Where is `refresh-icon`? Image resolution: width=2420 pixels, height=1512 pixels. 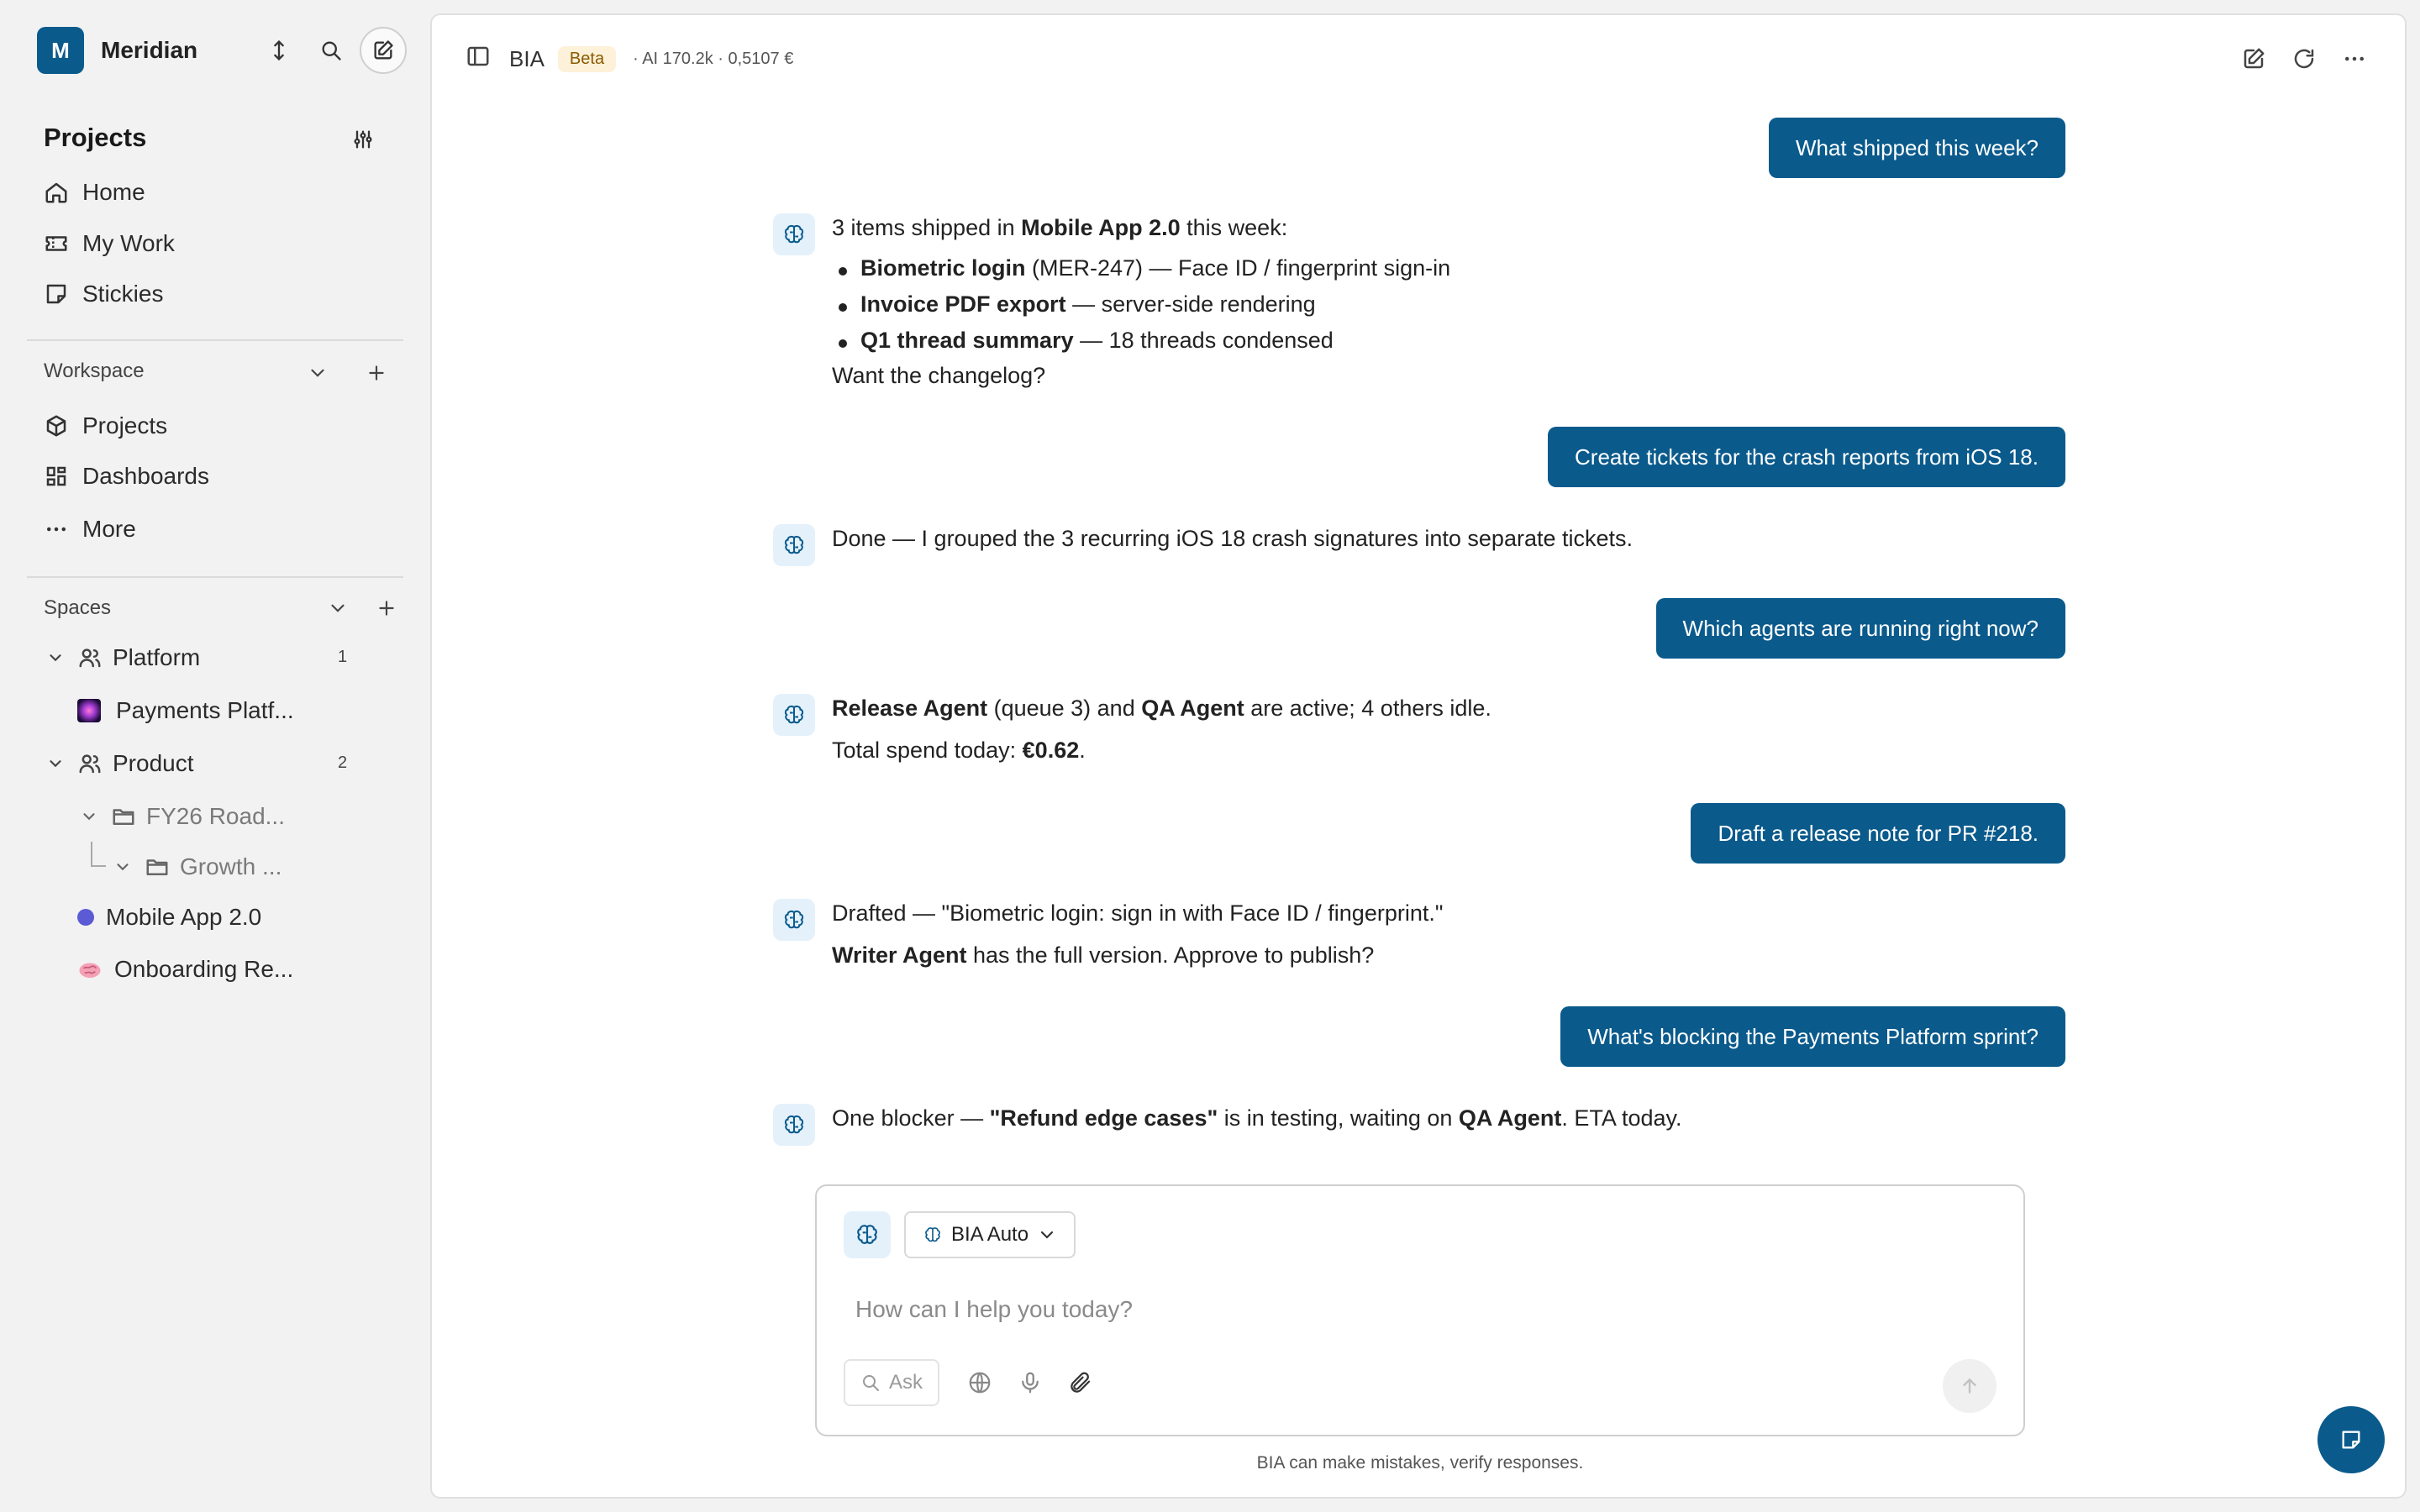 refresh-icon is located at coordinates (2304, 59).